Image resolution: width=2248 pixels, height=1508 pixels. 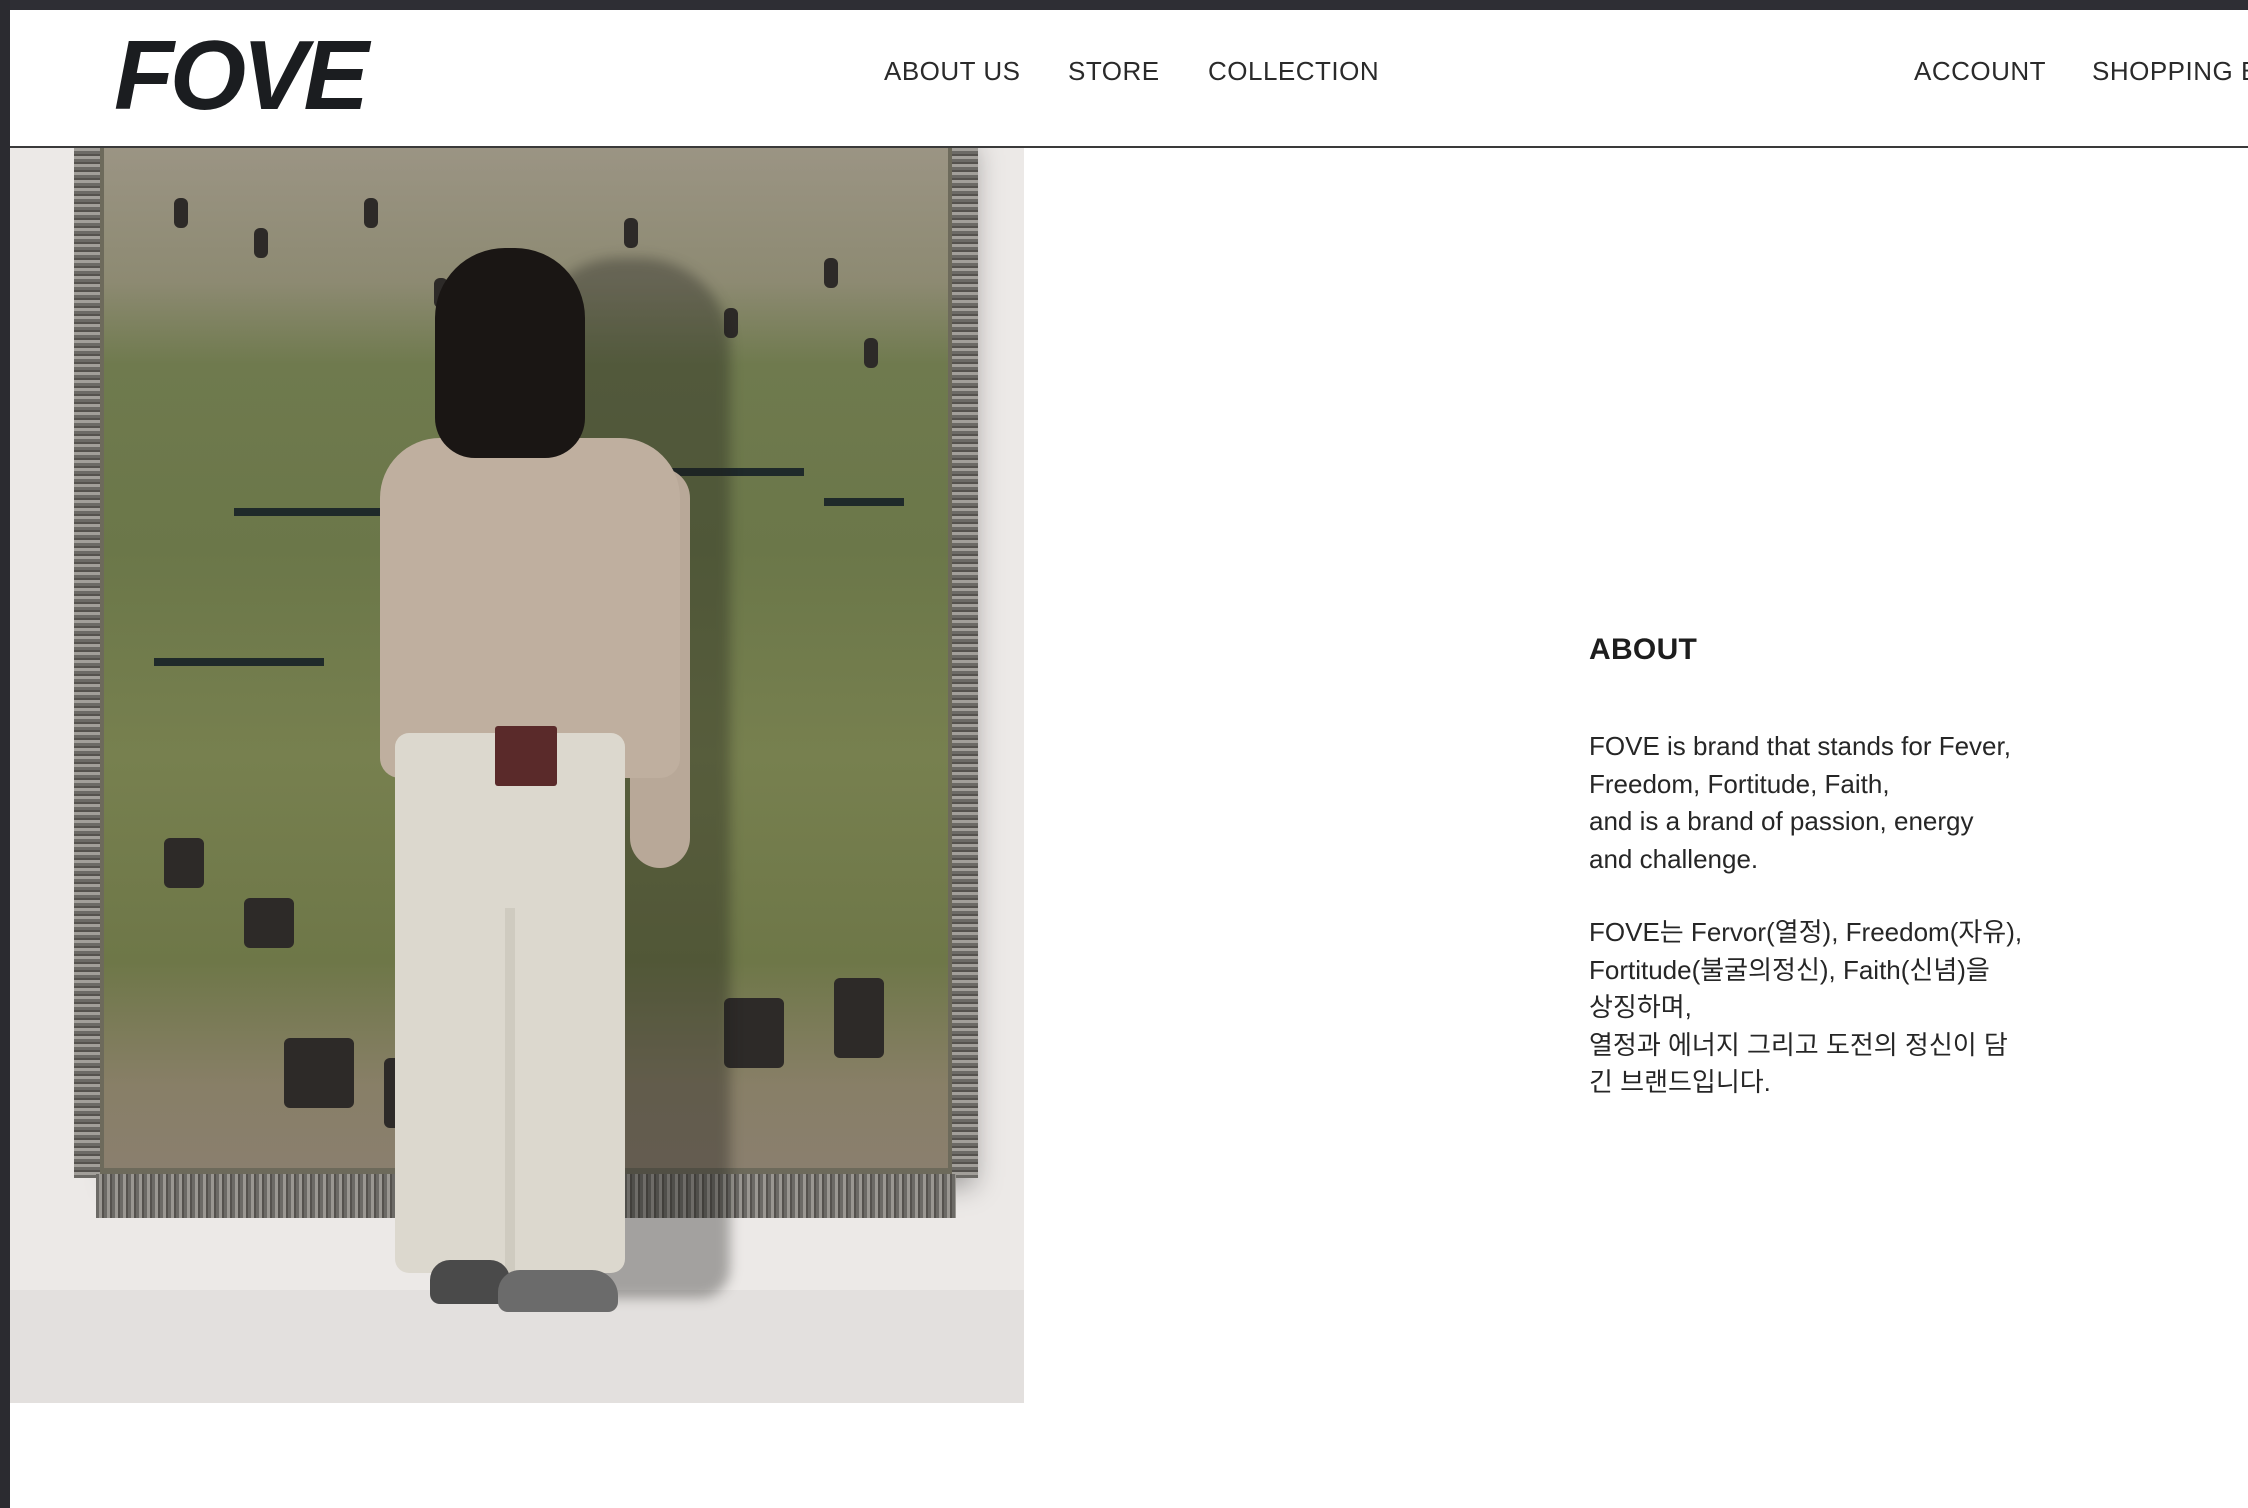 I want to click on model-pocket-patch, so click(x=526, y=756).